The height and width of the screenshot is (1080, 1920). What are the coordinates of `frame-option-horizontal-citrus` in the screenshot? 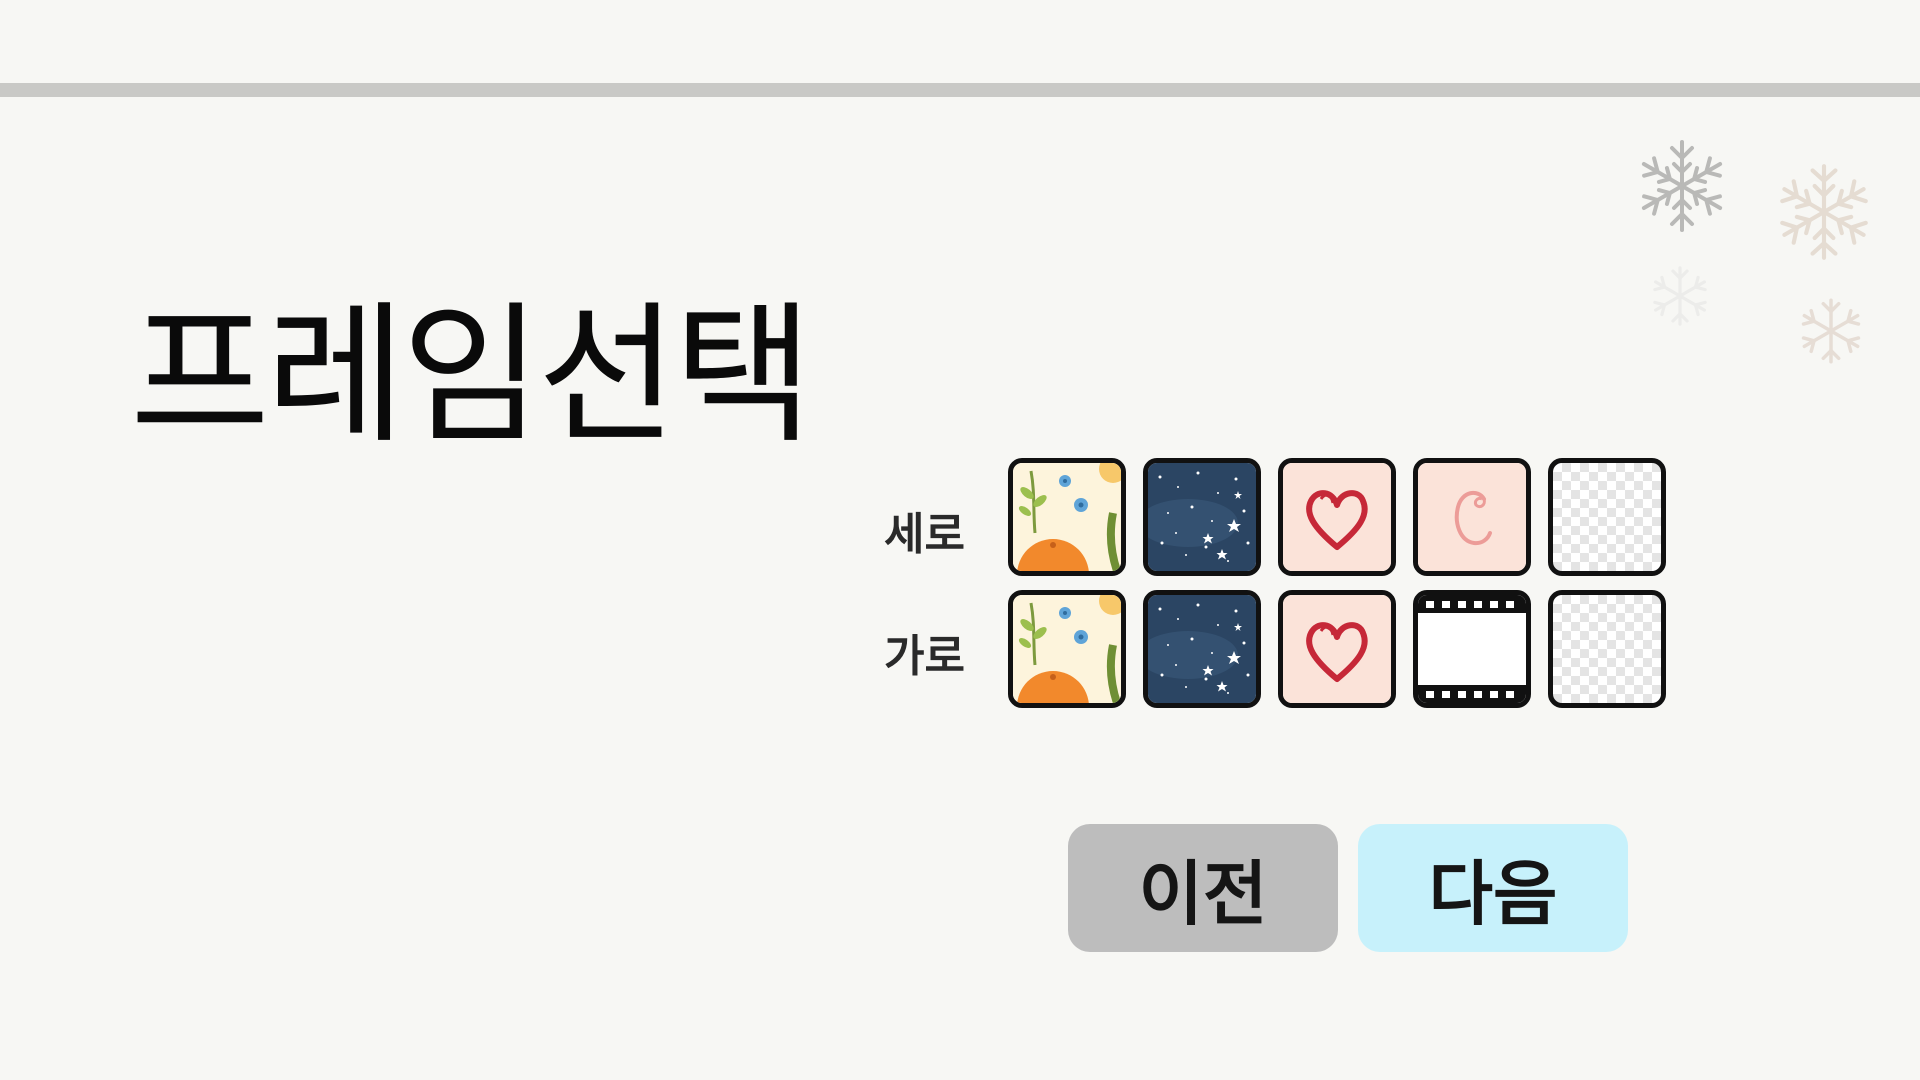 It's located at (1067, 649).